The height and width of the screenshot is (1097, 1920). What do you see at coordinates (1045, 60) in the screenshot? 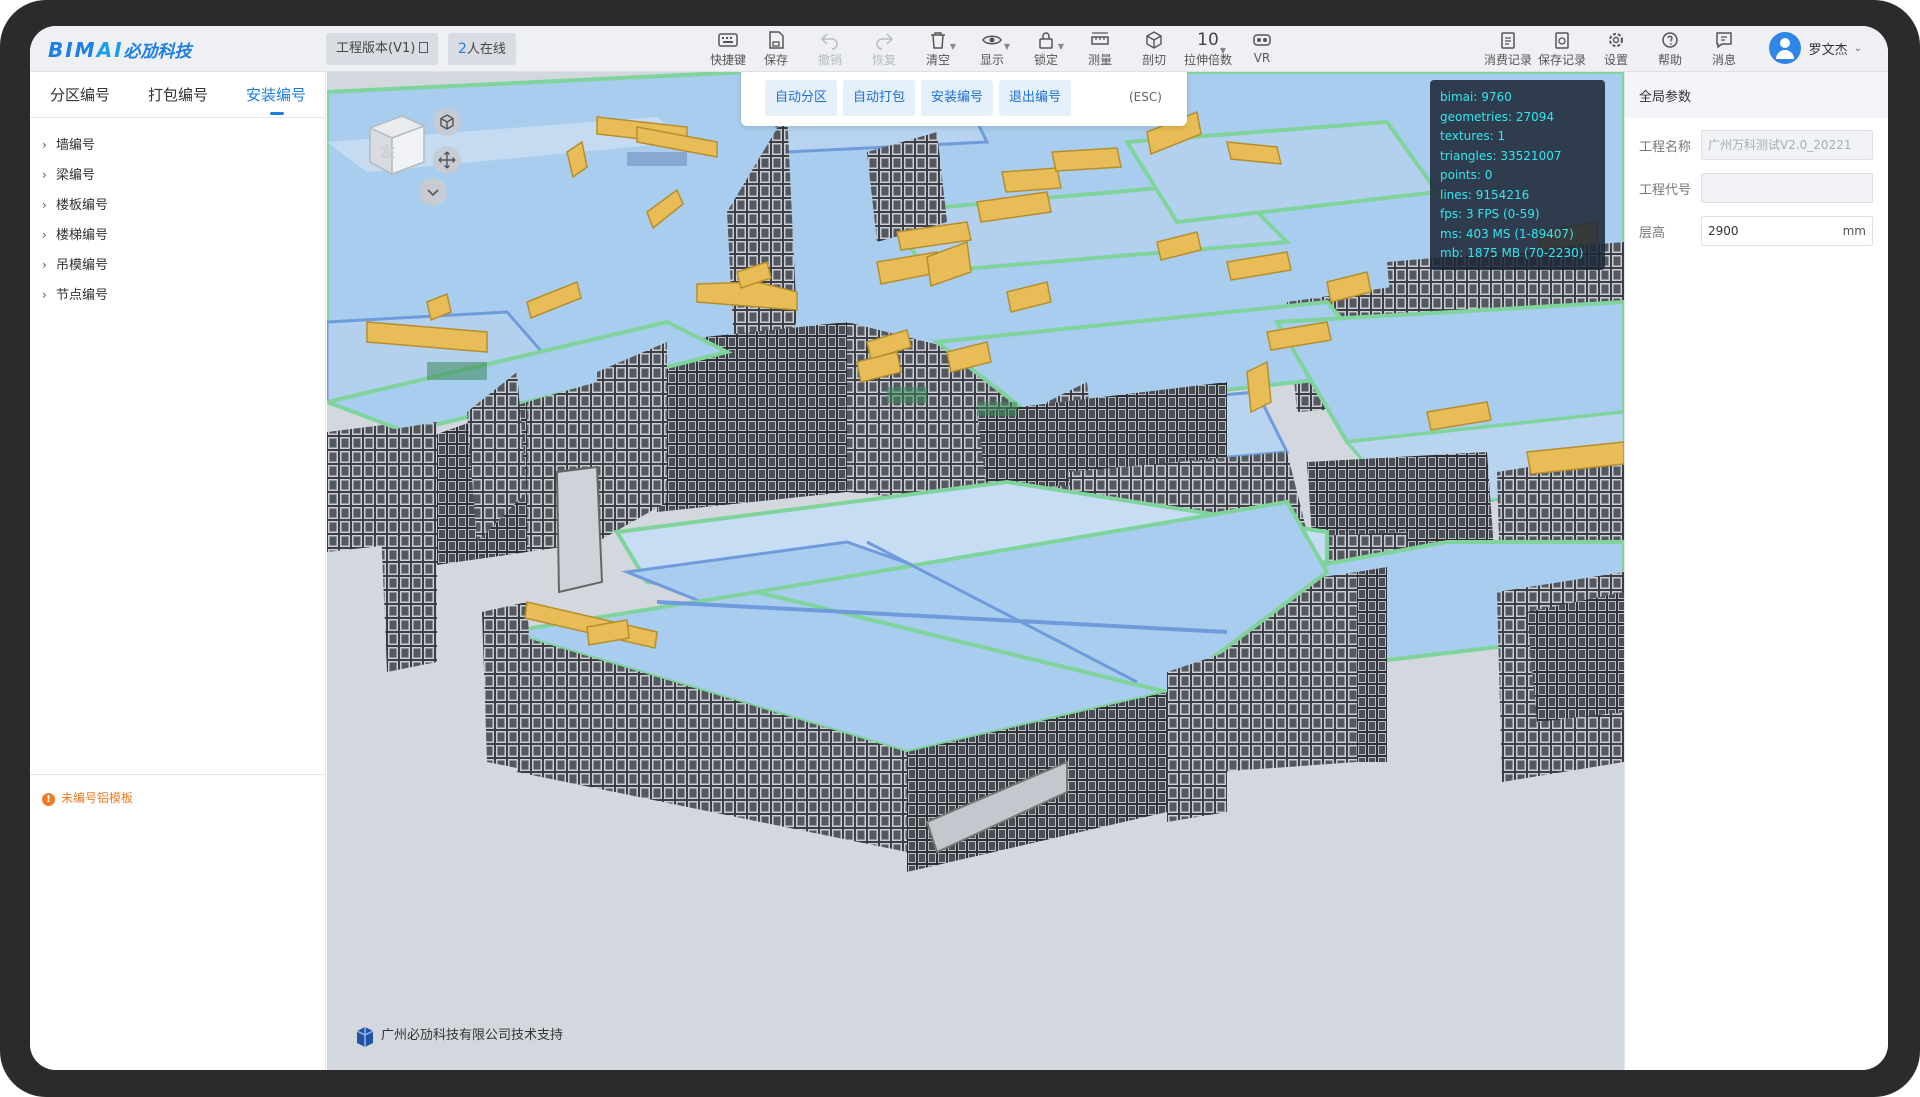
I see `tool-label: 锁定` at bounding box center [1045, 60].